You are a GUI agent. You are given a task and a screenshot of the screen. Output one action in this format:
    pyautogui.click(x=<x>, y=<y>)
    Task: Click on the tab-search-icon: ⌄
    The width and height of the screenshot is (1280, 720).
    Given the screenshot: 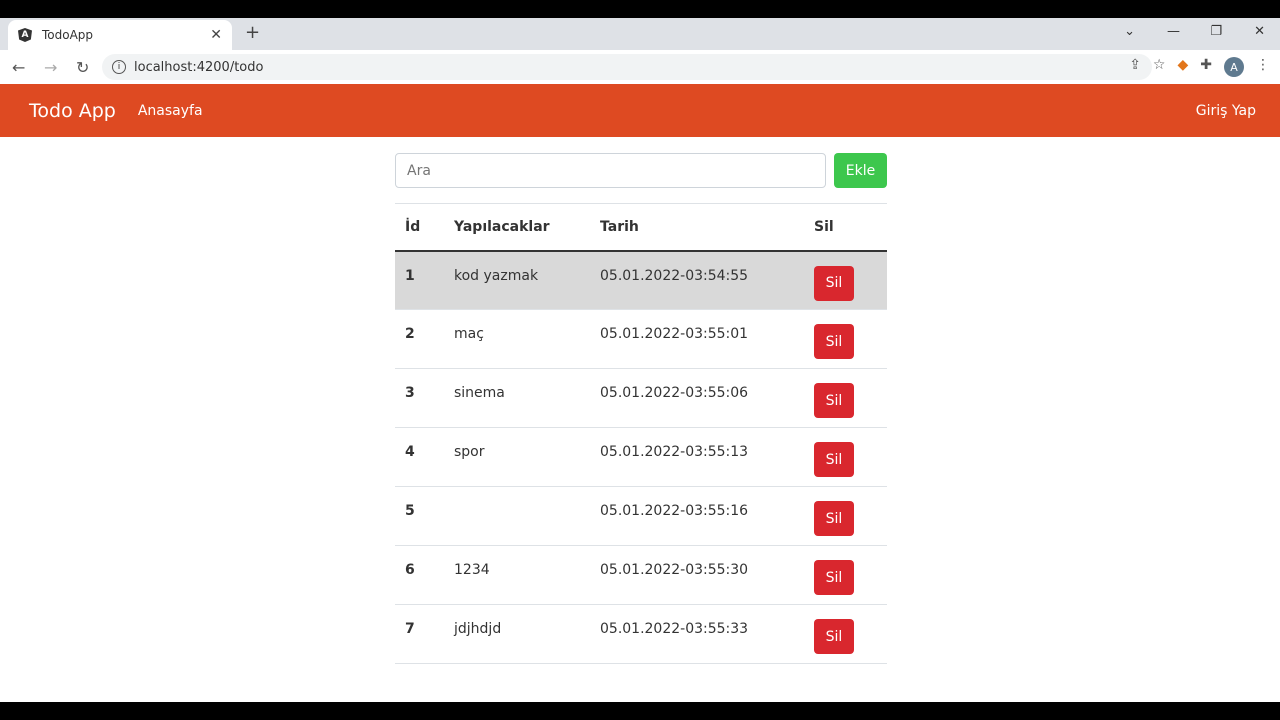 What is the action you would take?
    pyautogui.click(x=1129, y=31)
    